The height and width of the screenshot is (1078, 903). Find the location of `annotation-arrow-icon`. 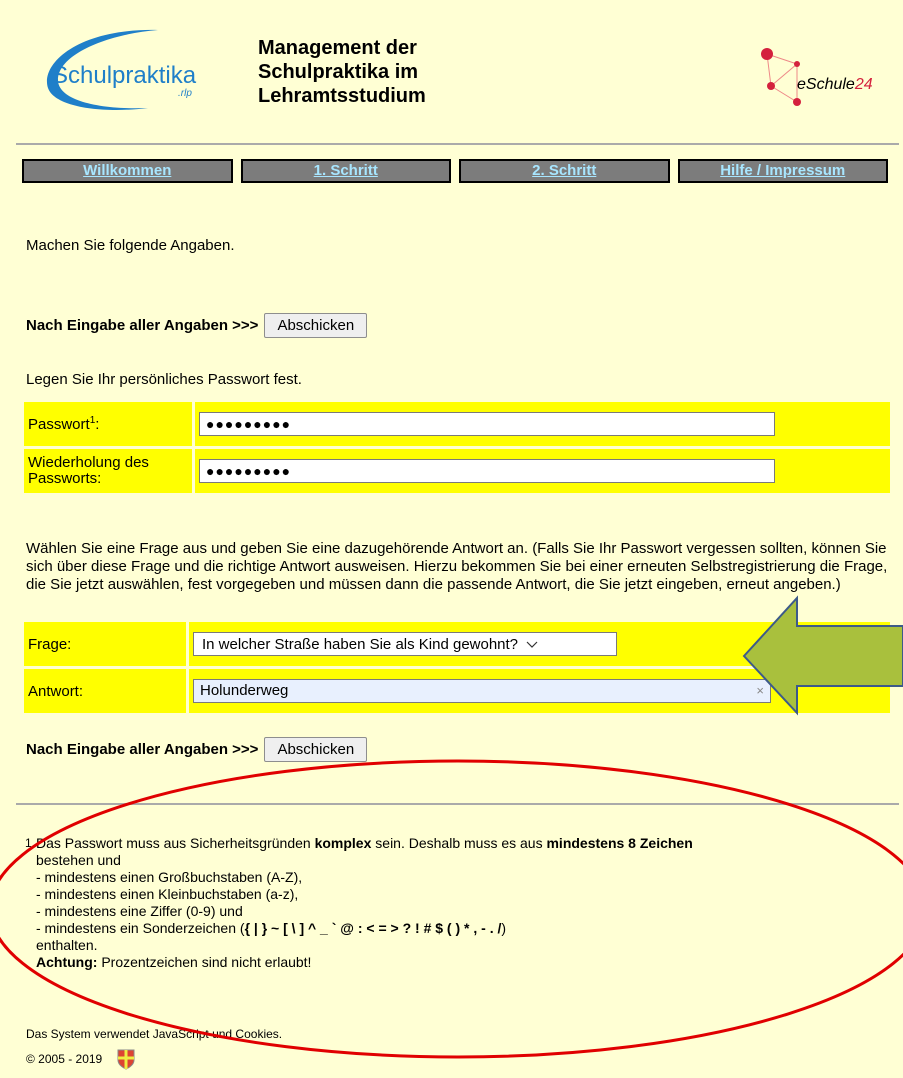

annotation-arrow-icon is located at coordinates (822, 655).